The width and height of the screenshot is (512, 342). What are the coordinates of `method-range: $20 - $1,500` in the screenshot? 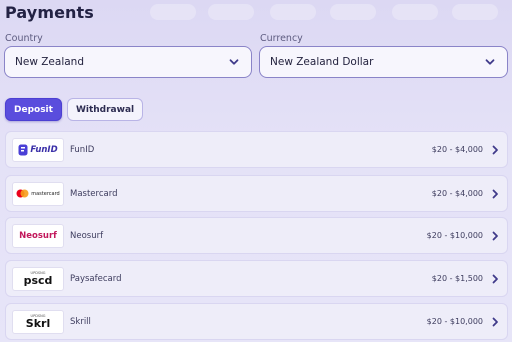 It's located at (457, 278).